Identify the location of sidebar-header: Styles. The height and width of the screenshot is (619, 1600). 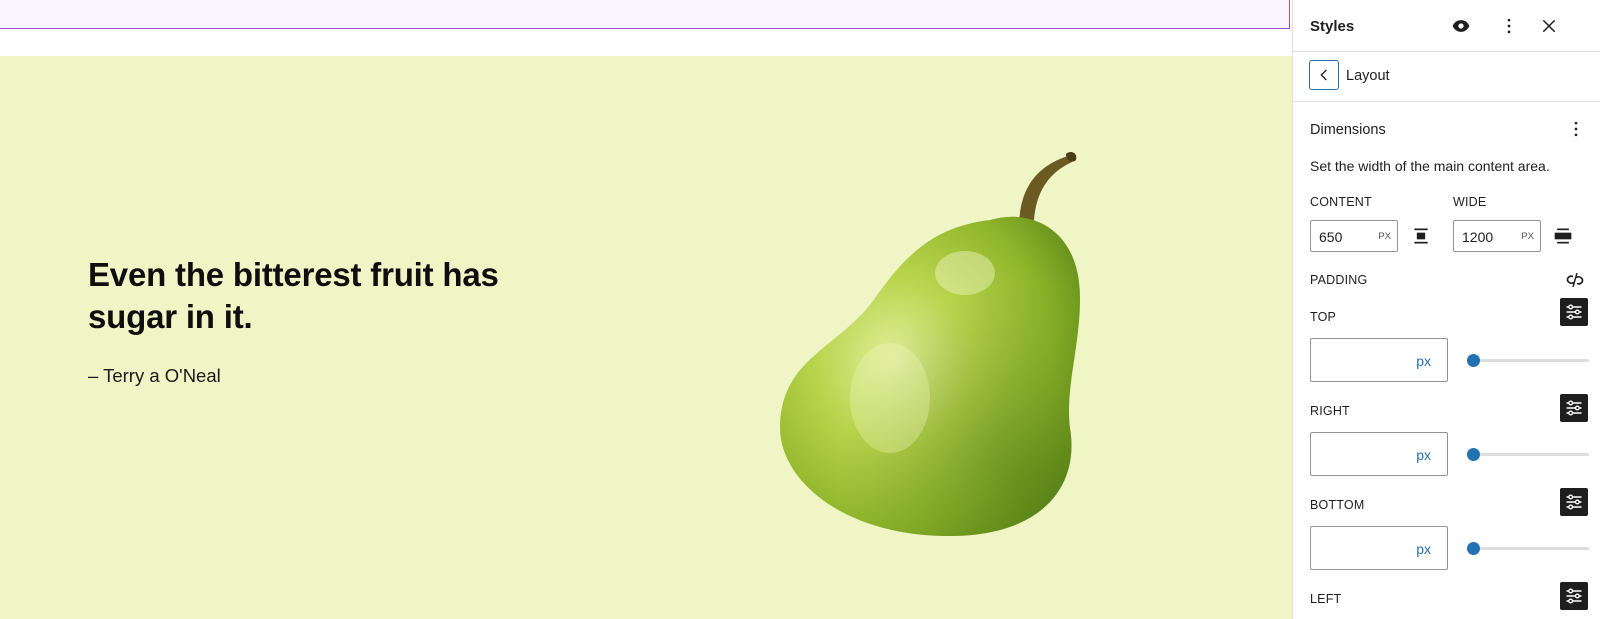
(1446, 26).